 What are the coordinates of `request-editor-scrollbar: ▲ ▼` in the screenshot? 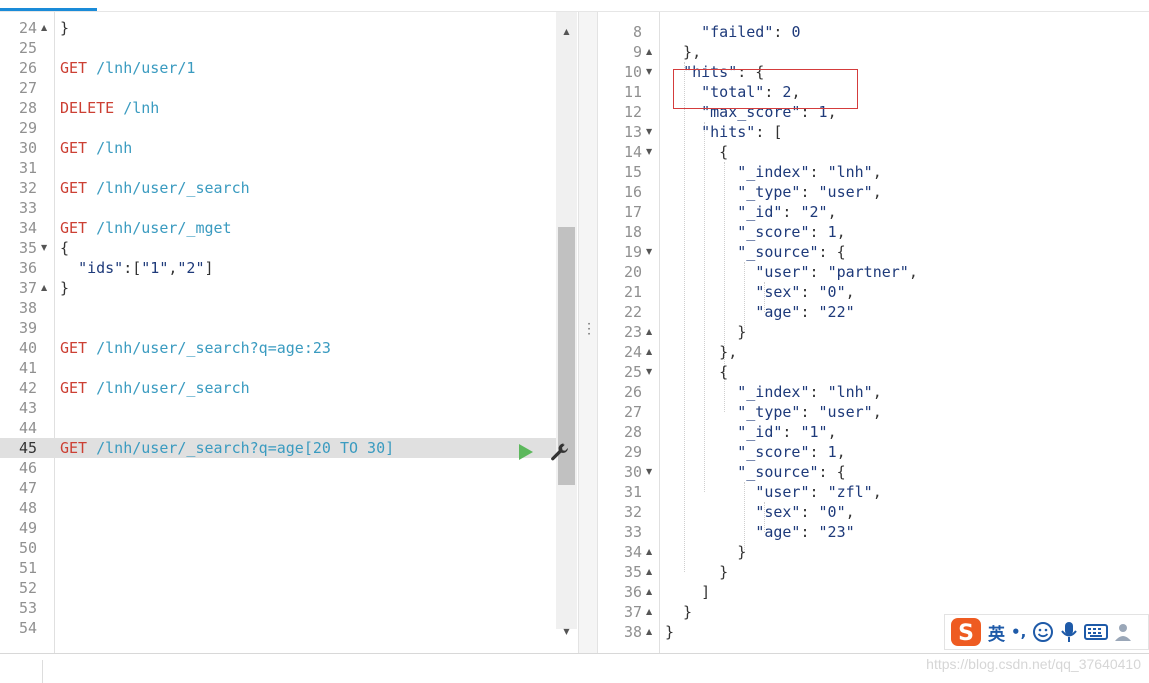 It's located at (566, 324).